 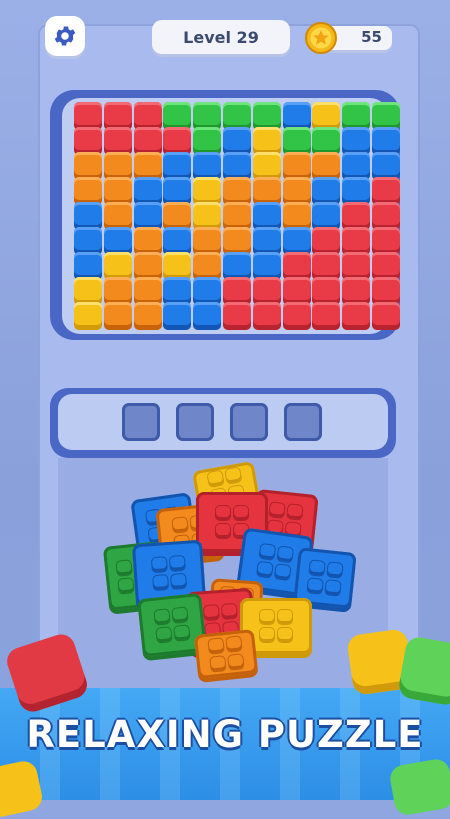 I want to click on deco-green-cube, so click(x=423, y=671).